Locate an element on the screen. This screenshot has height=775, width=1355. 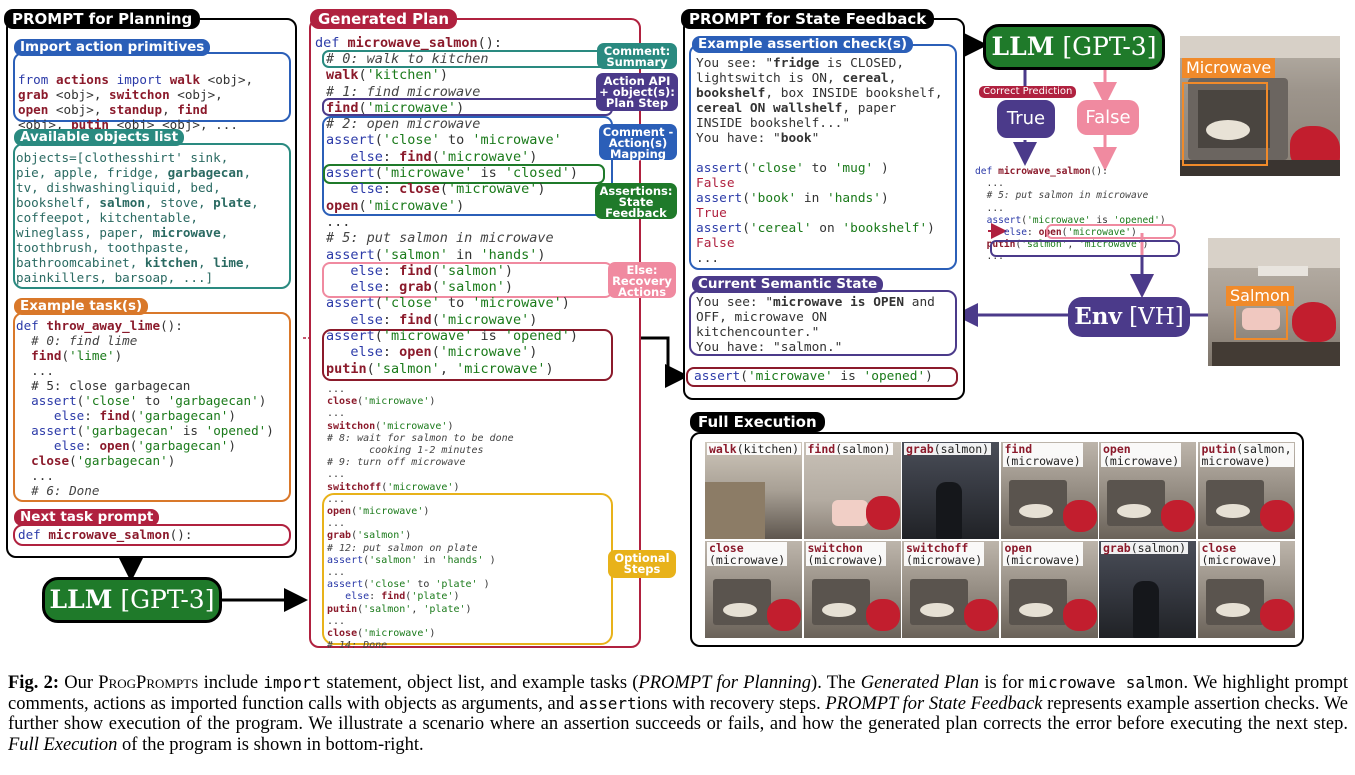
execution-frame: switchon (microwave) is located at coordinates (852, 589).